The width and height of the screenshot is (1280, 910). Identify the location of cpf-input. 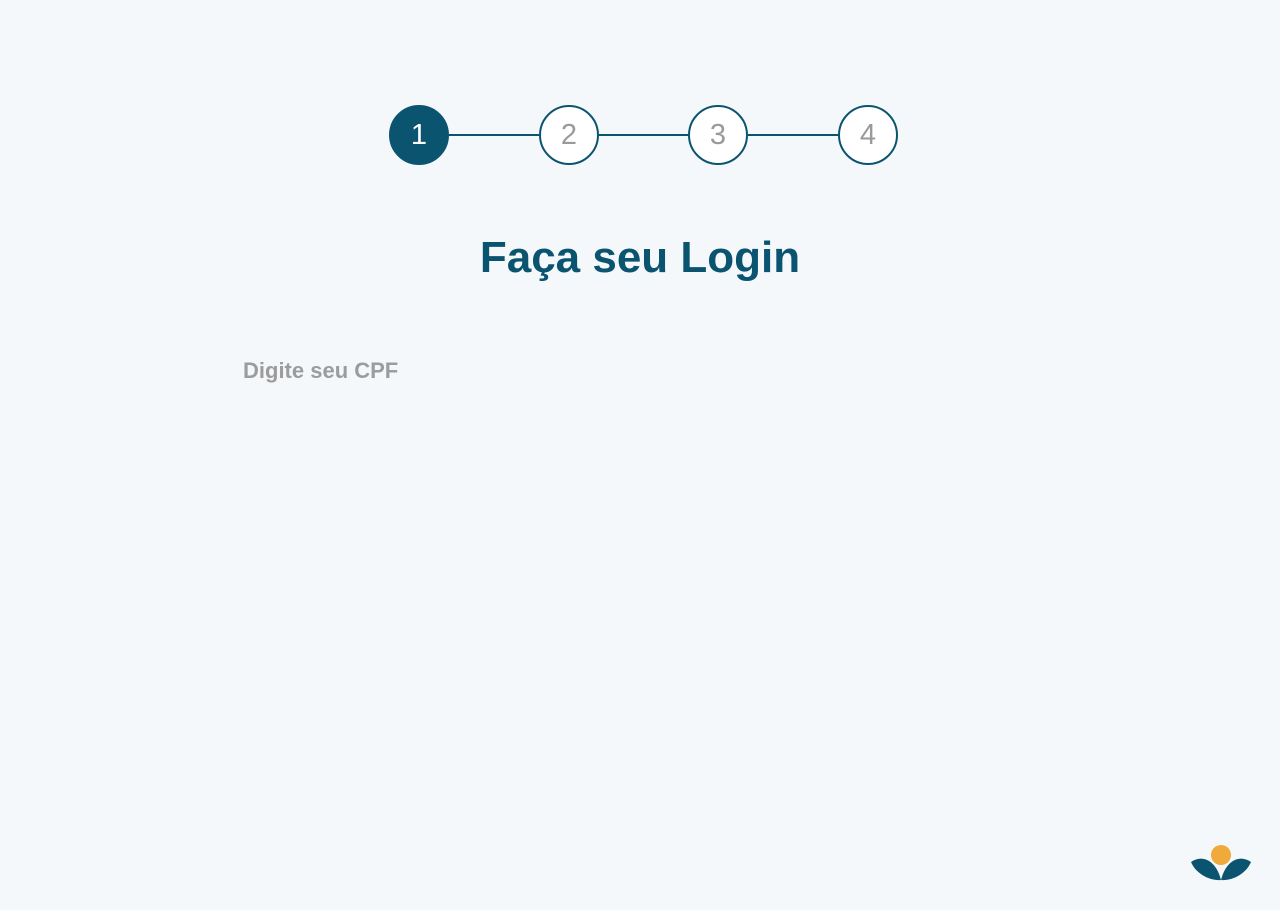
(640, 414).